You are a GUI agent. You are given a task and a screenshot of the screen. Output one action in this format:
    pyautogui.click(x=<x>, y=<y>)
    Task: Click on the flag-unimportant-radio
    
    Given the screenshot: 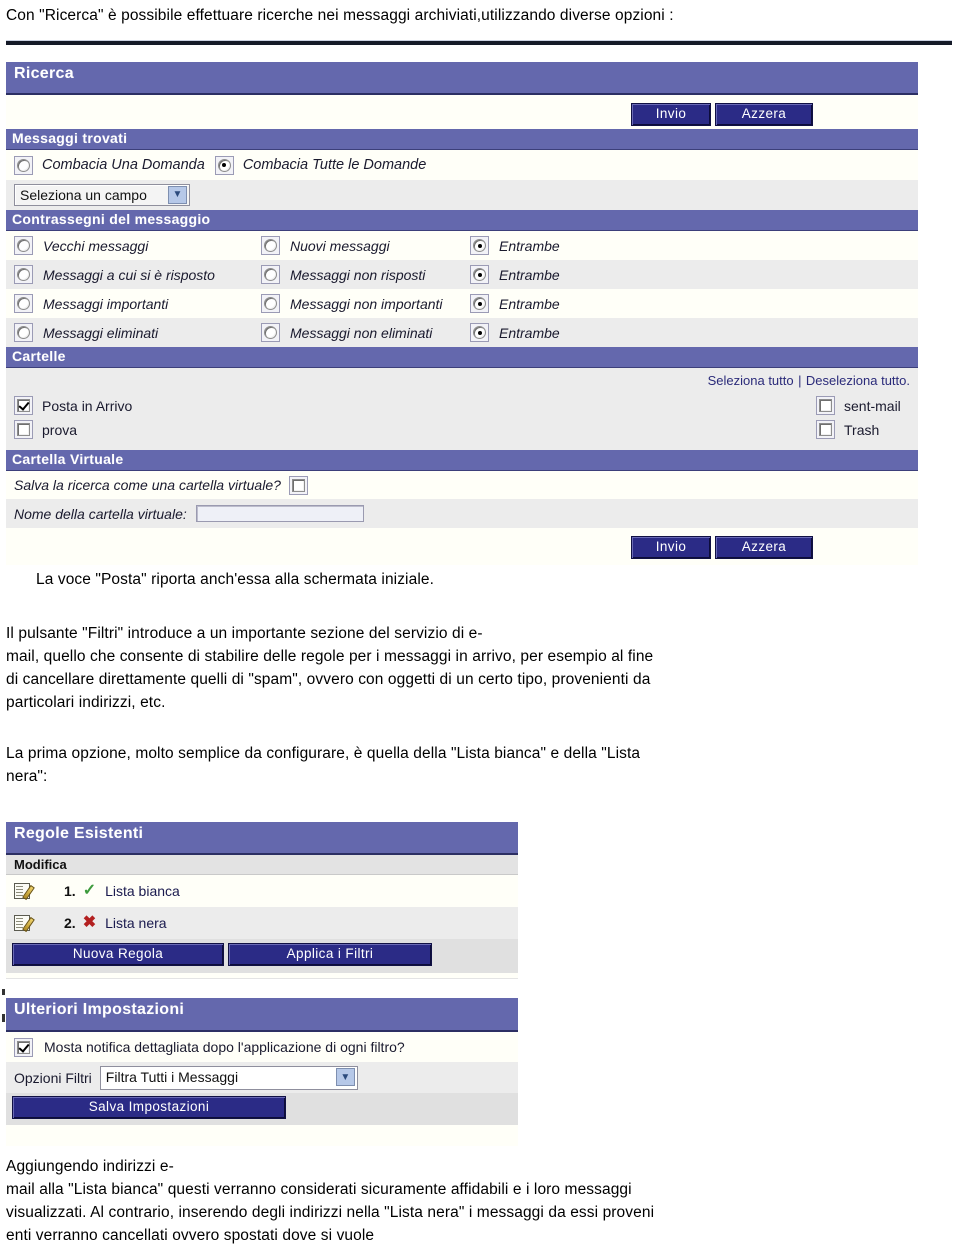 What is the action you would take?
    pyautogui.click(x=270, y=303)
    